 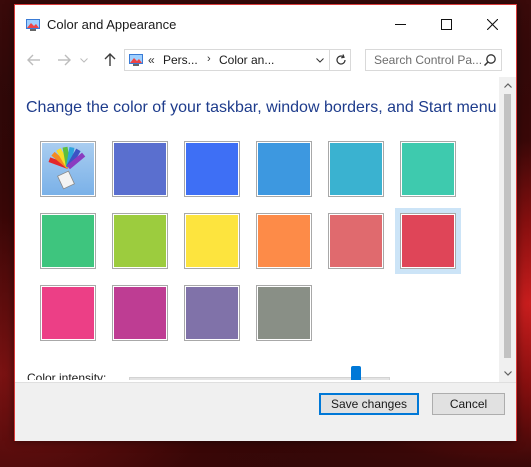 What do you see at coordinates (490, 60) in the screenshot?
I see `search-icon` at bounding box center [490, 60].